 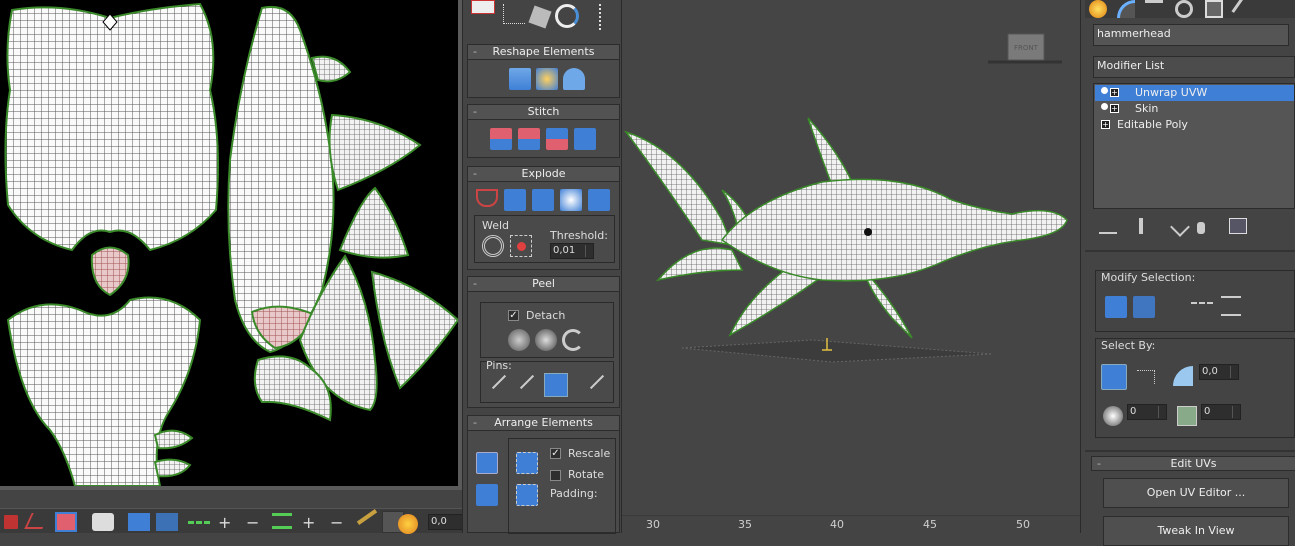 What do you see at coordinates (1187, 416) in the screenshot?
I see `select-by-material-icon` at bounding box center [1187, 416].